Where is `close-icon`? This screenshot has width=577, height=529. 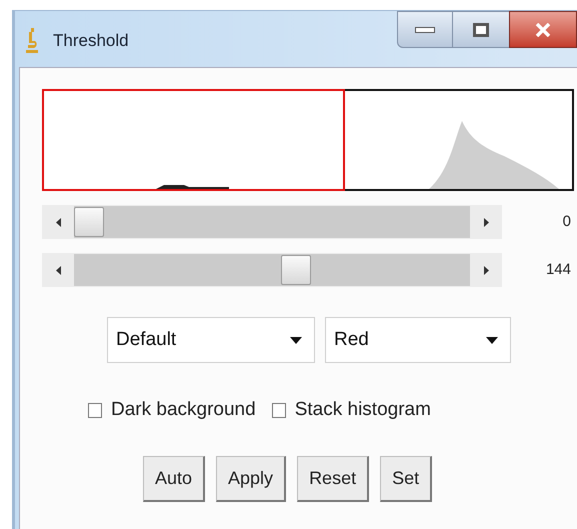
close-icon is located at coordinates (543, 29).